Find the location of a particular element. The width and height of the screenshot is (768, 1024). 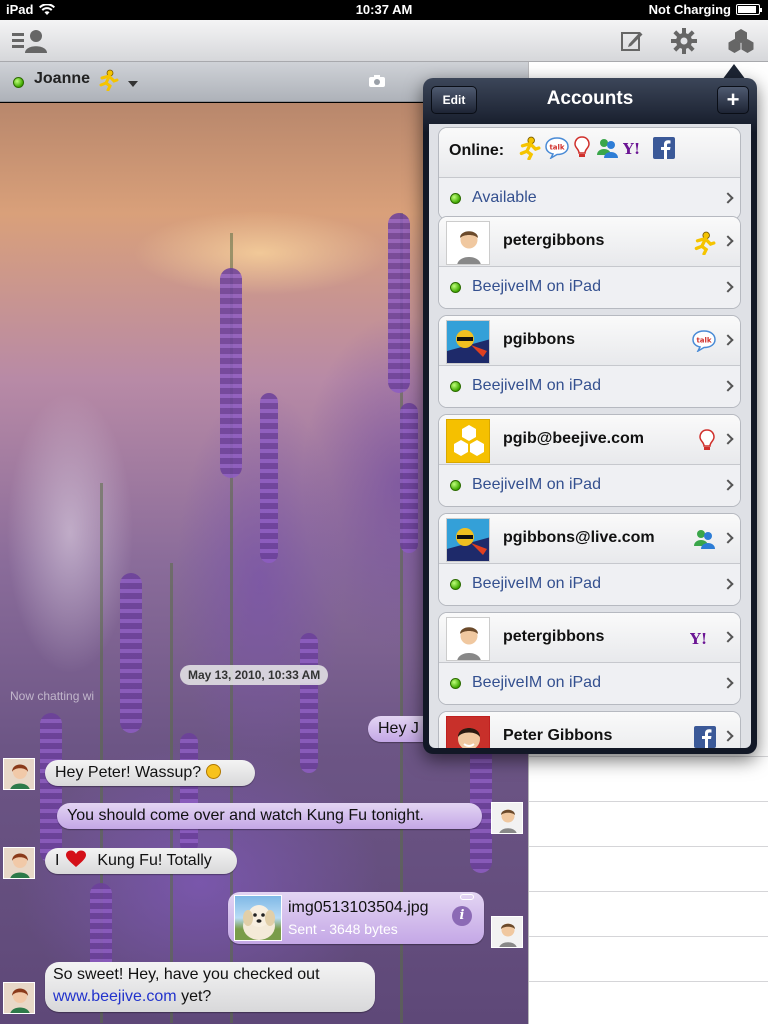

contacts-button is located at coordinates (30, 41).